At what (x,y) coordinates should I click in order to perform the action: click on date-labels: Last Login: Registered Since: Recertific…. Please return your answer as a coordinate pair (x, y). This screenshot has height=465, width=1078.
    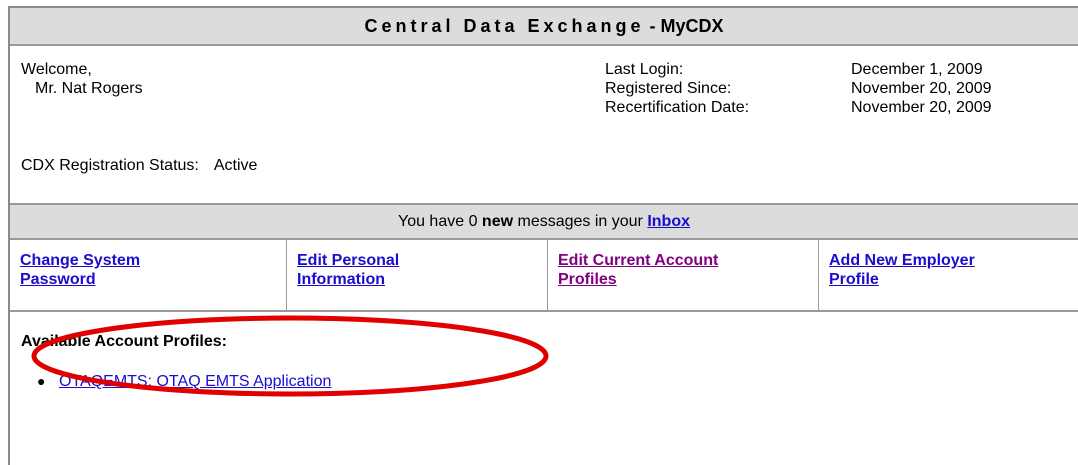
    Looking at the image, I should click on (677, 88).